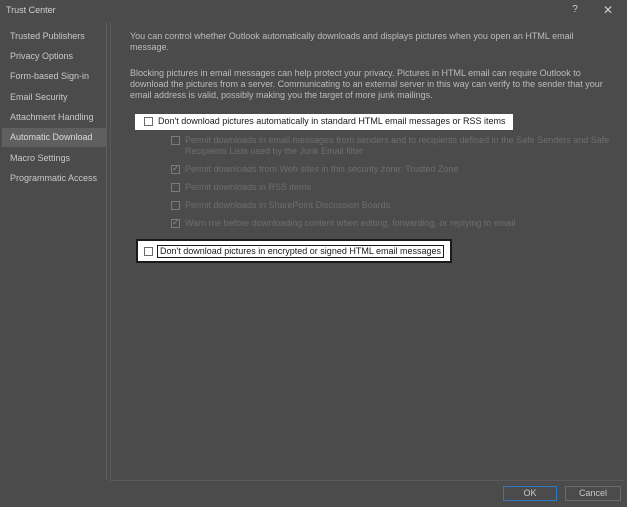 This screenshot has width=627, height=507. Describe the element at coordinates (54, 158) in the screenshot. I see `sidebar-item-macro-settings: Macro Settings` at that location.